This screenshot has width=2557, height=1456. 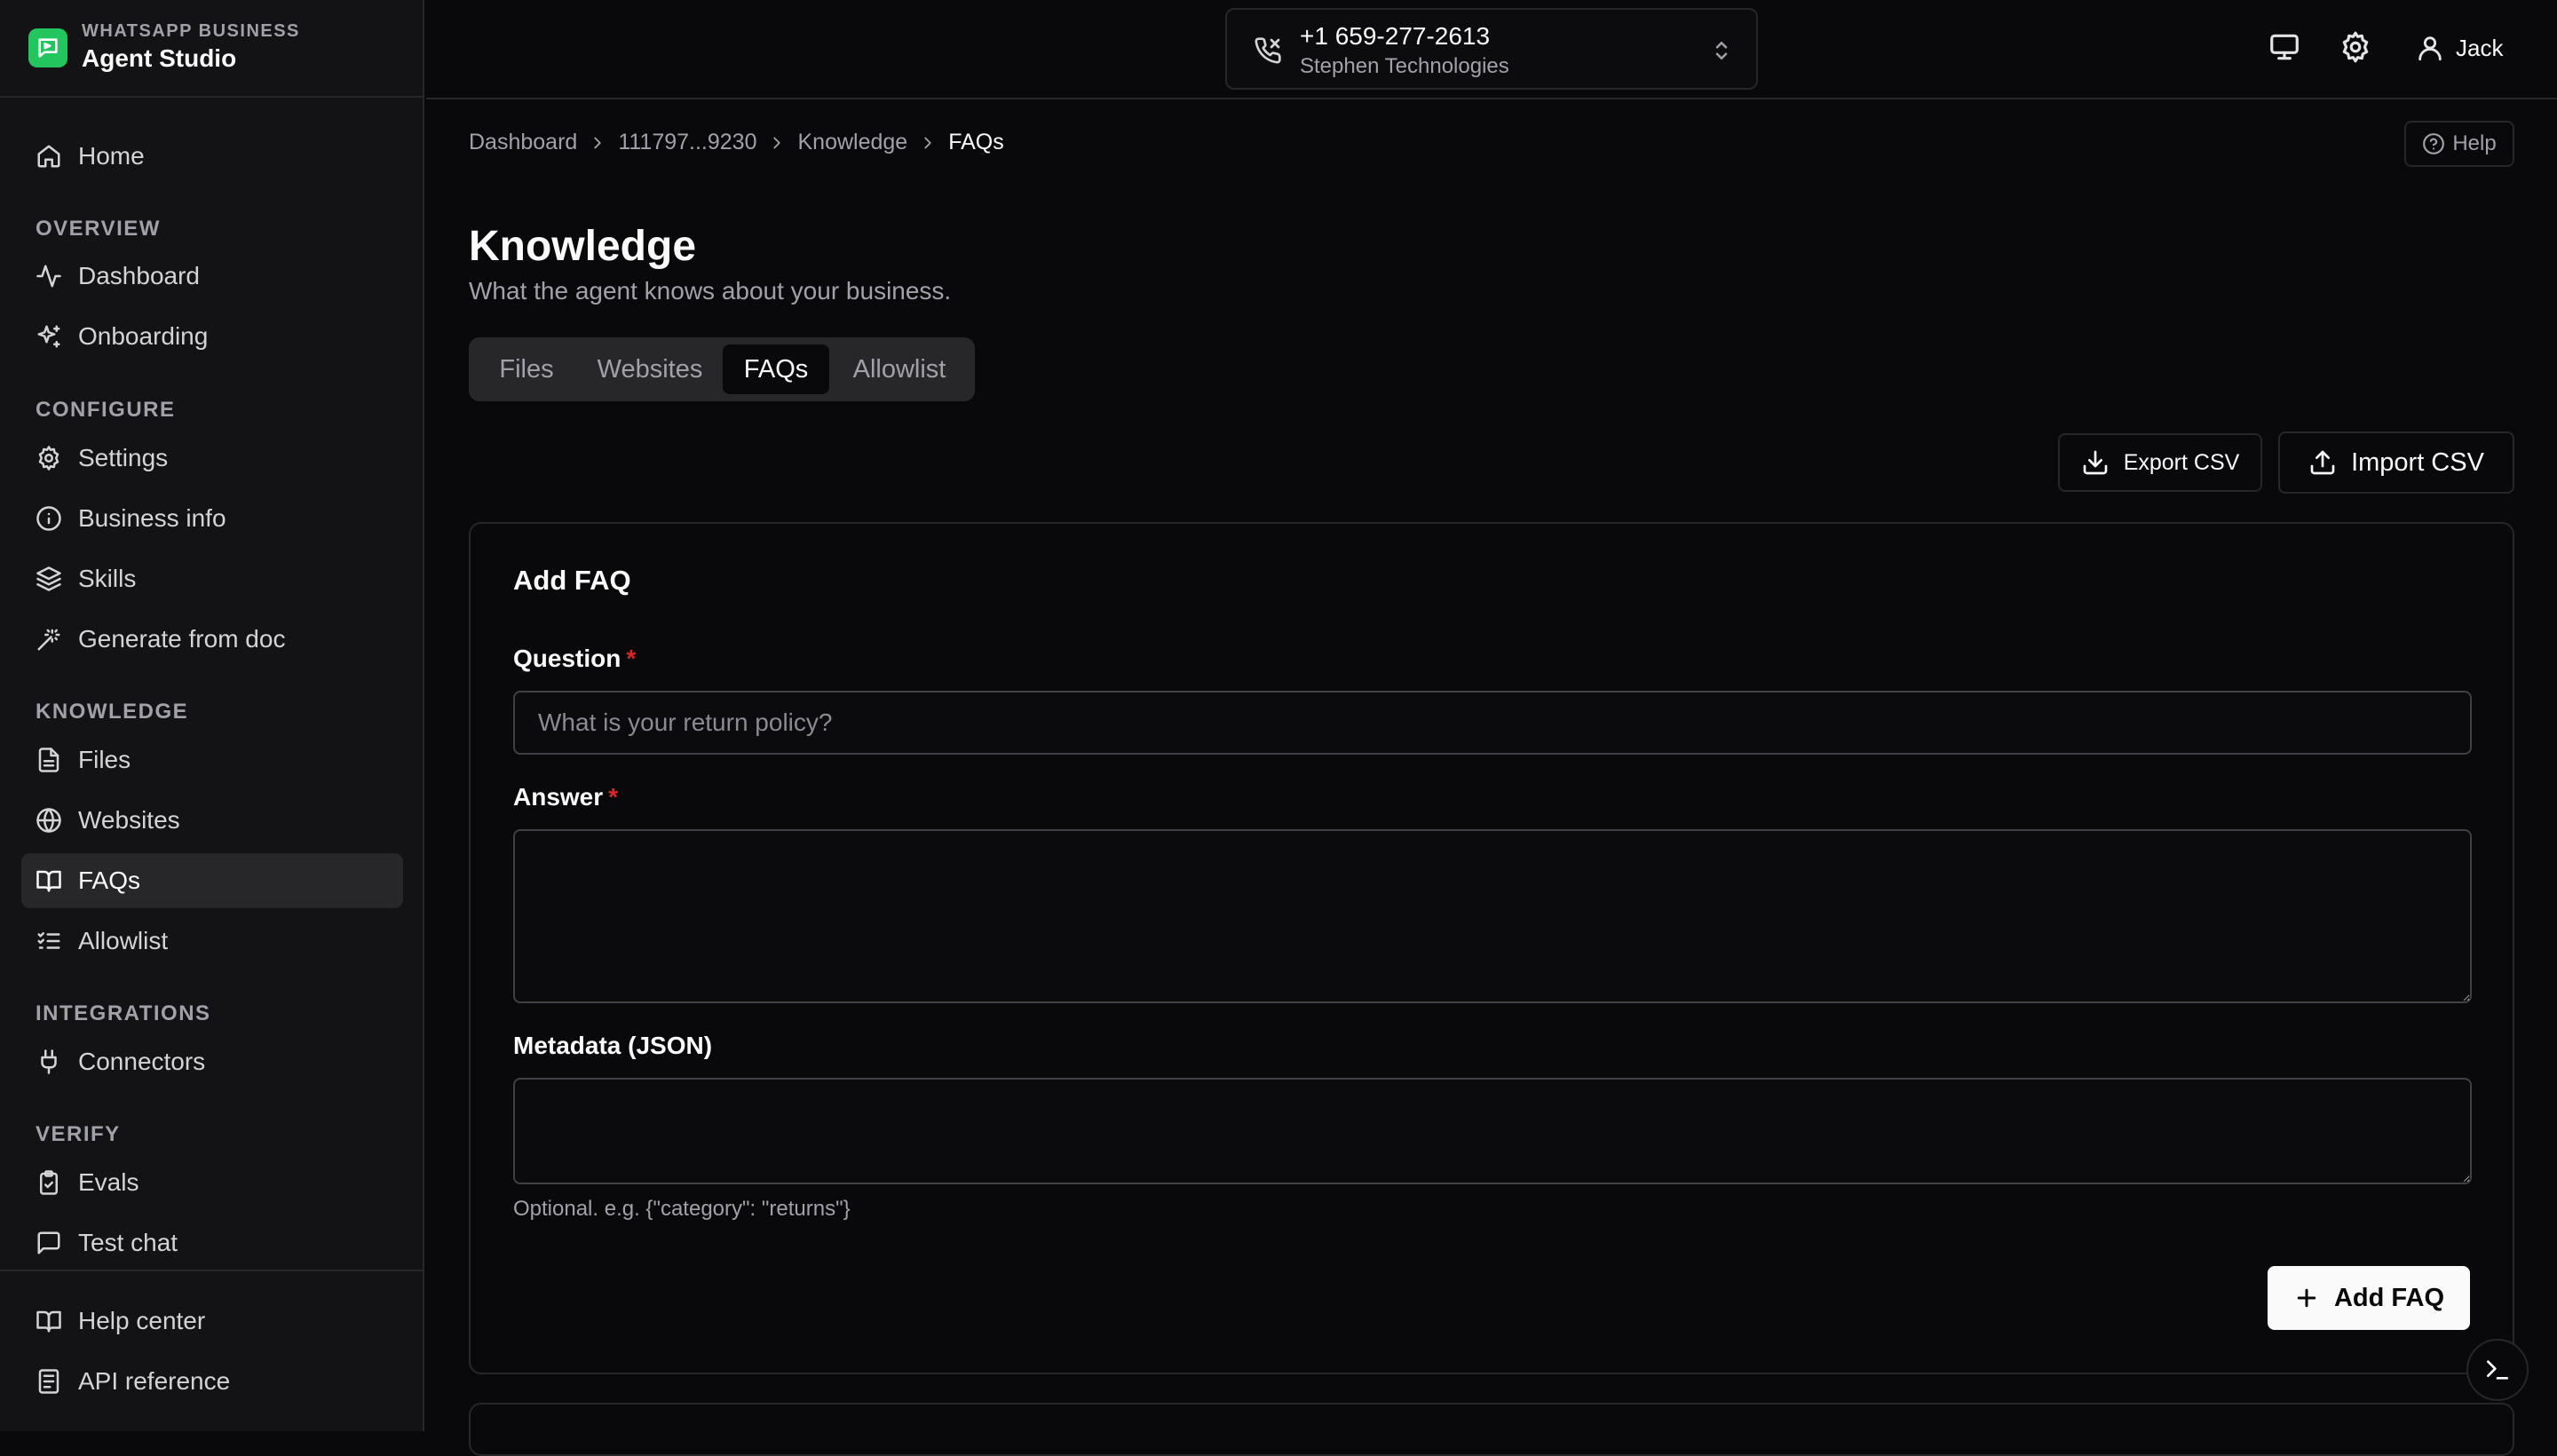 What do you see at coordinates (212, 156) in the screenshot?
I see `sidebar-item-home: Home` at bounding box center [212, 156].